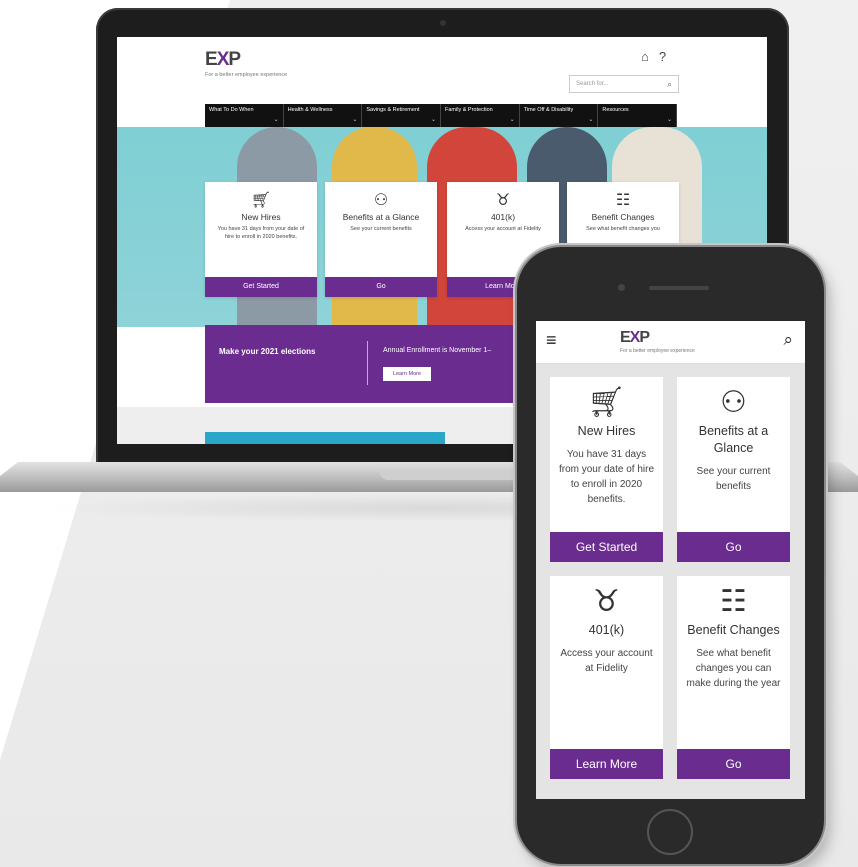 Image resolution: width=858 pixels, height=867 pixels. What do you see at coordinates (244, 115) in the screenshot?
I see `nav-item-what-to-do-when: What To Do When ⌄` at bounding box center [244, 115].